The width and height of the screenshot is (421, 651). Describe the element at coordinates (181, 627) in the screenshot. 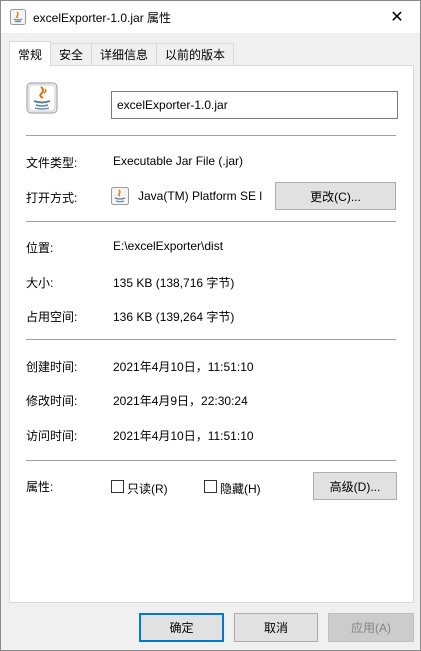

I see `ok-button: 确定` at that location.